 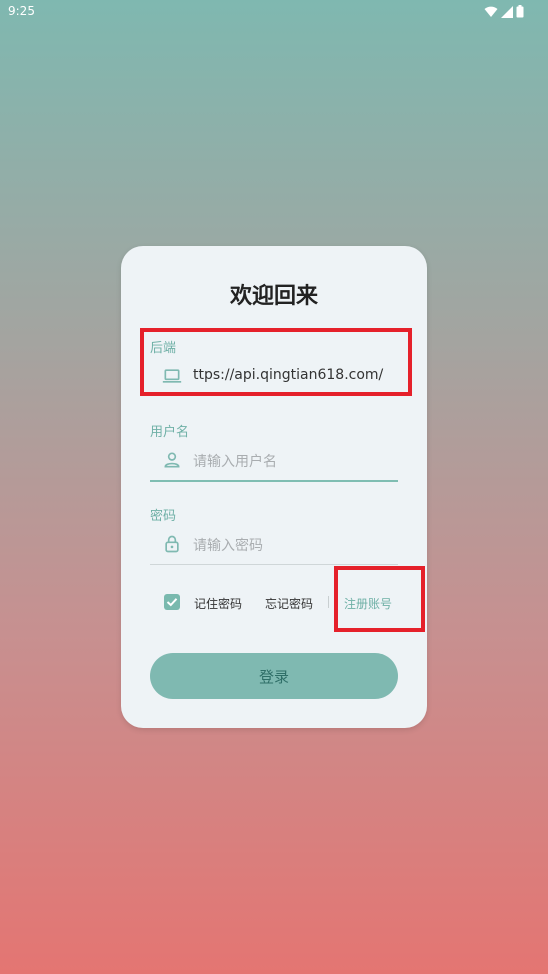 I want to click on forgot-password-link: 忘记密码, so click(x=289, y=603).